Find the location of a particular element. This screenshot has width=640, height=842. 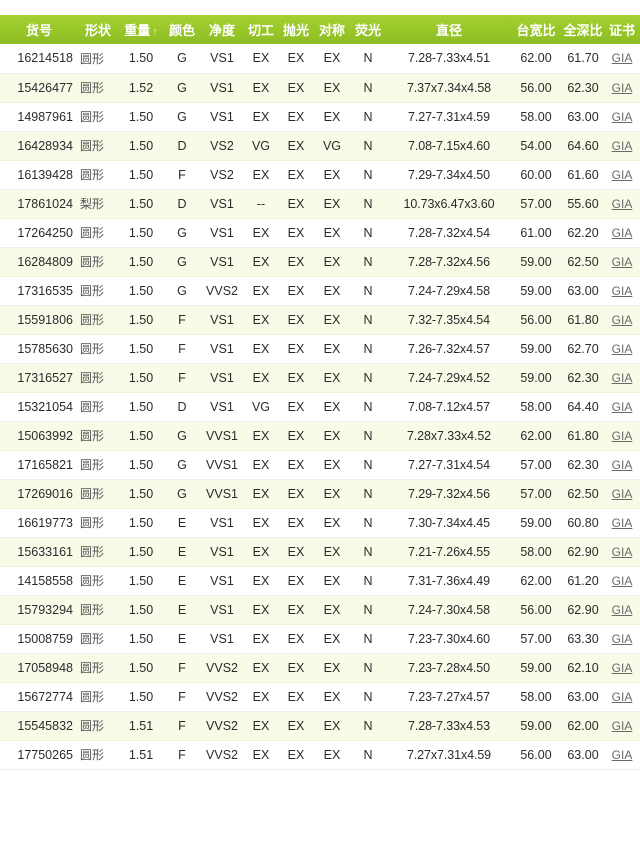

column-header-color: 颜色 is located at coordinates (182, 29).